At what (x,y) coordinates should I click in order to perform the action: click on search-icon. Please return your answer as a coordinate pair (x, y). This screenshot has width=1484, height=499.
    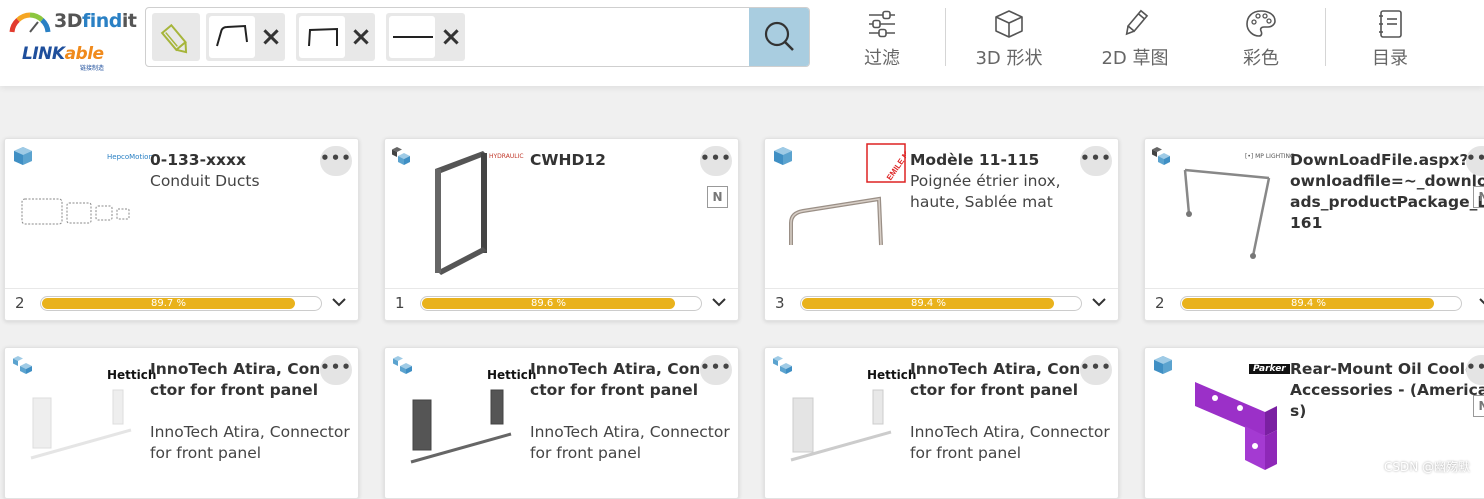
    Looking at the image, I should click on (779, 36).